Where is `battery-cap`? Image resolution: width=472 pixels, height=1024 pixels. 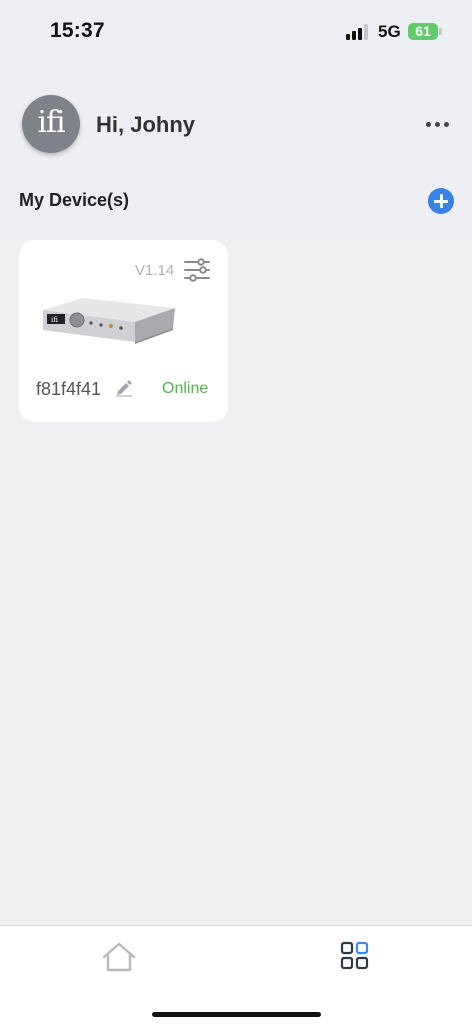
battery-cap is located at coordinates (440, 31).